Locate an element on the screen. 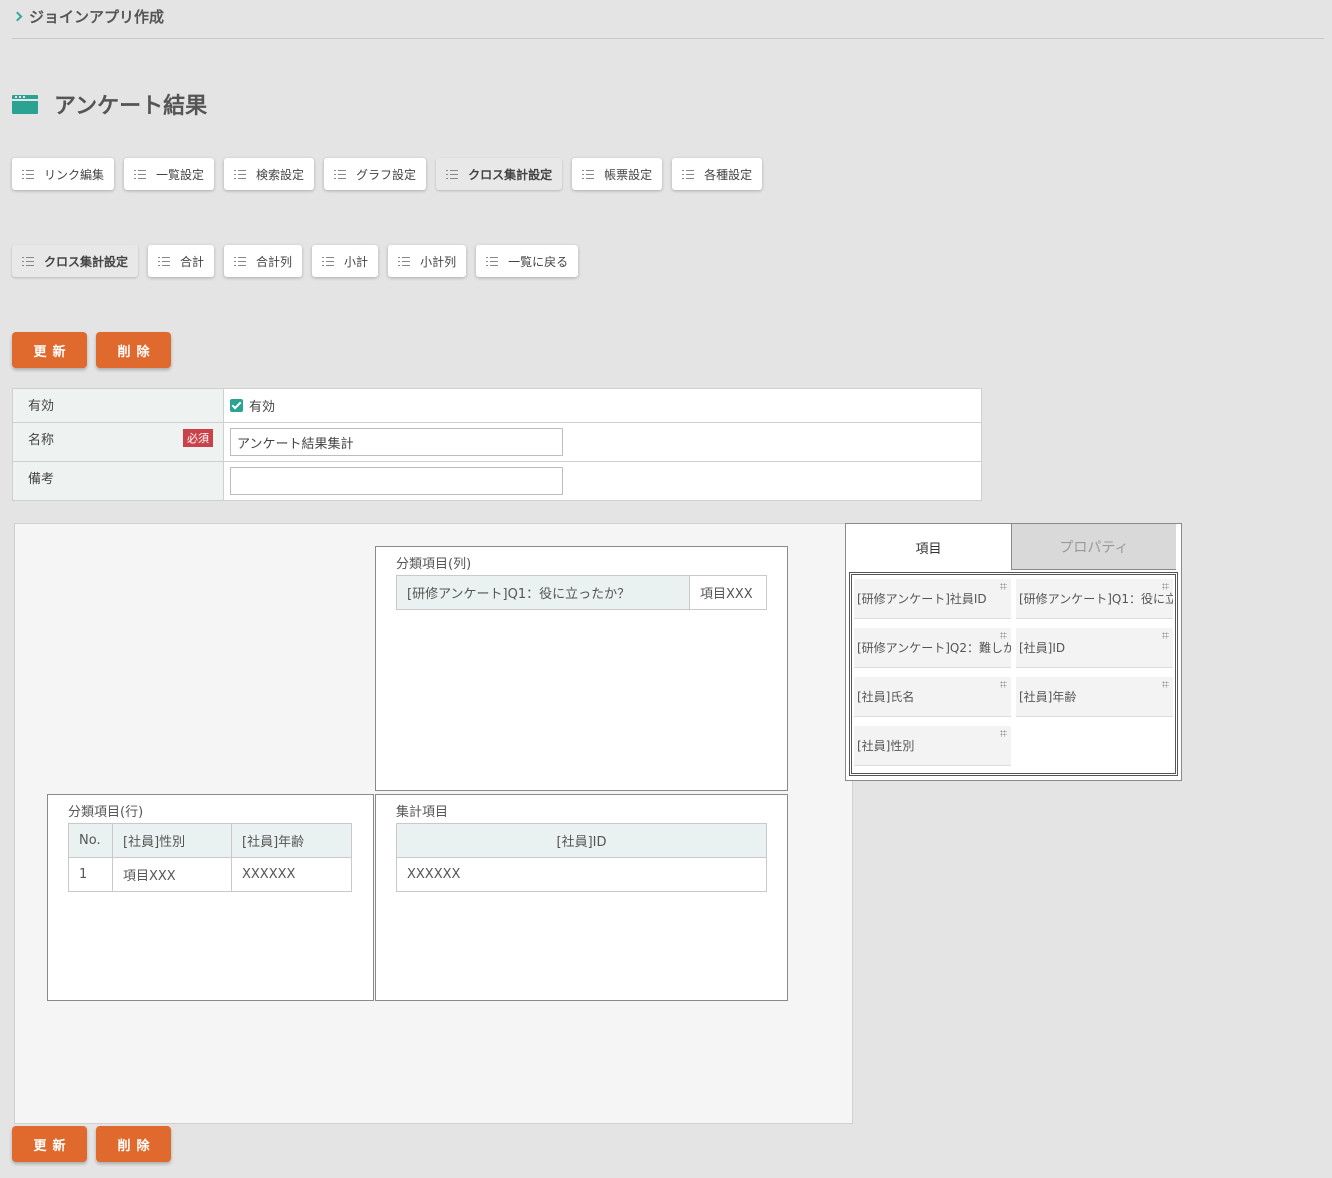  row-header-age: [社員]年齢 is located at coordinates (291, 840).